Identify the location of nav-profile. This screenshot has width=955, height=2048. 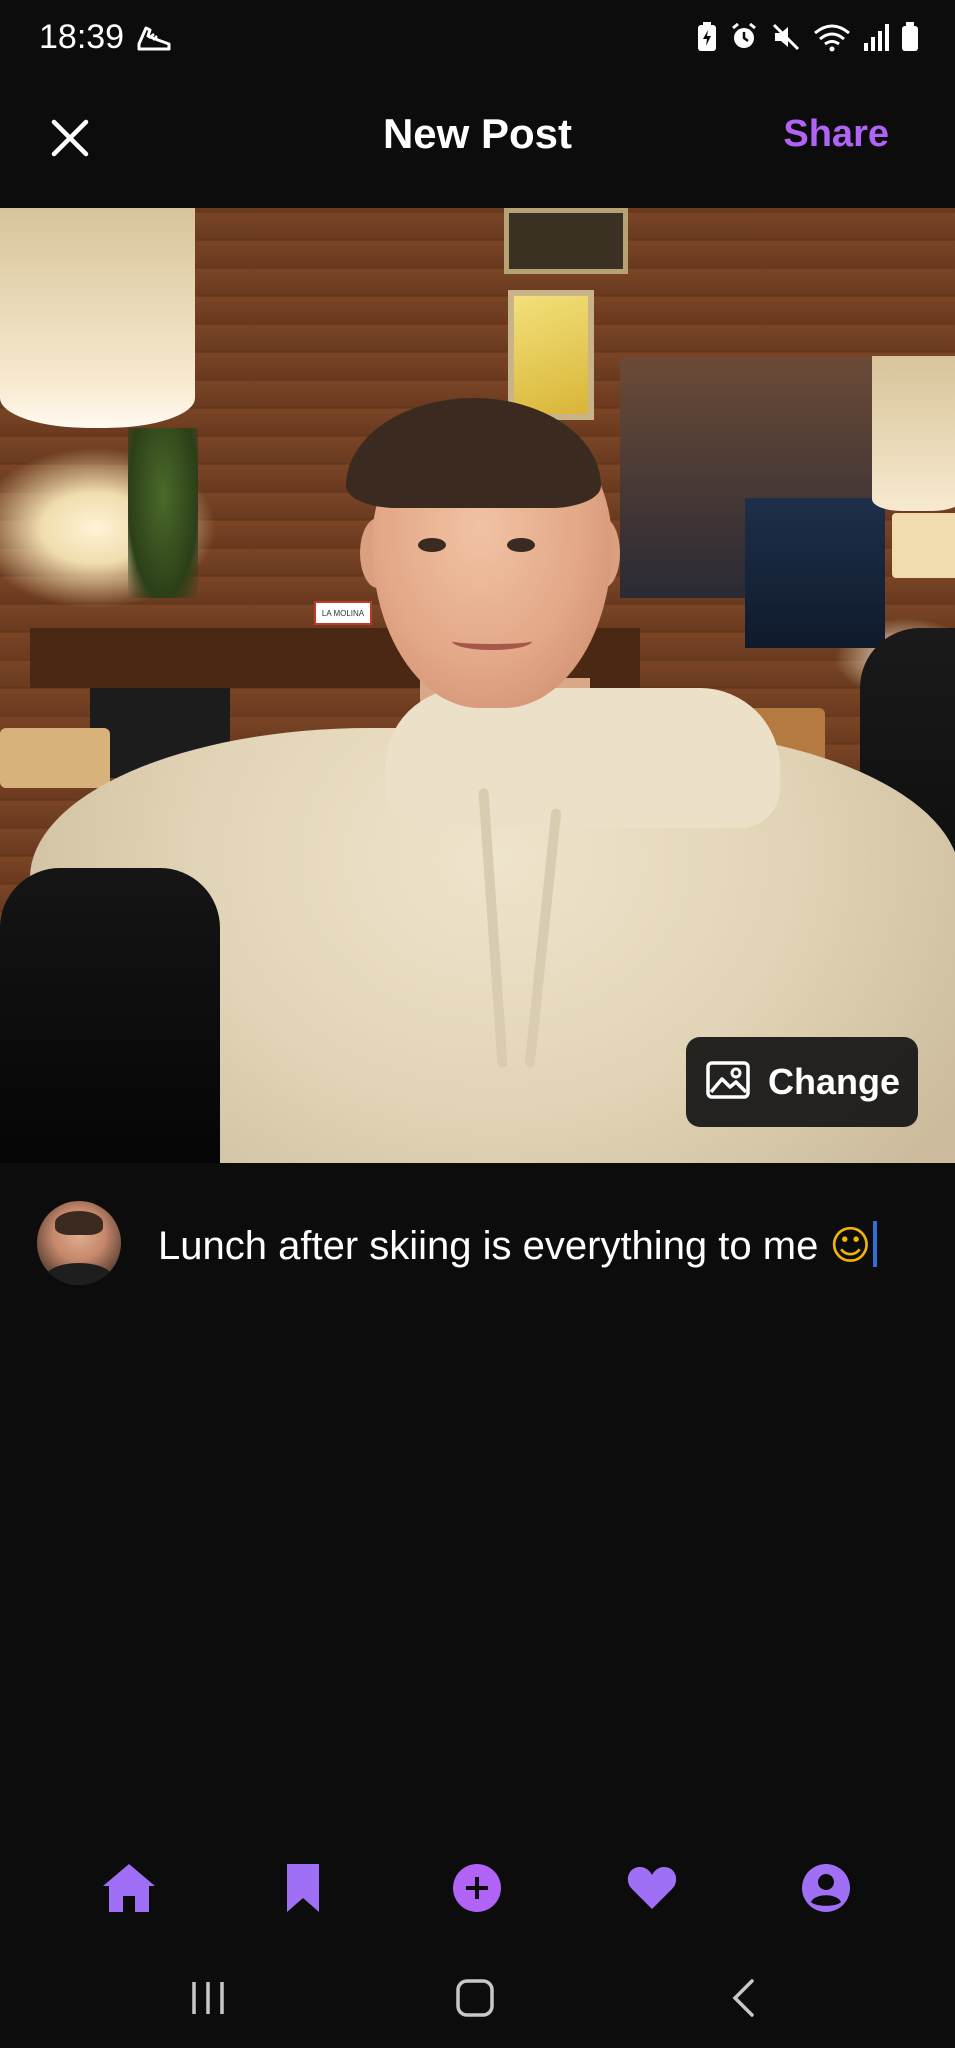
(826, 1888).